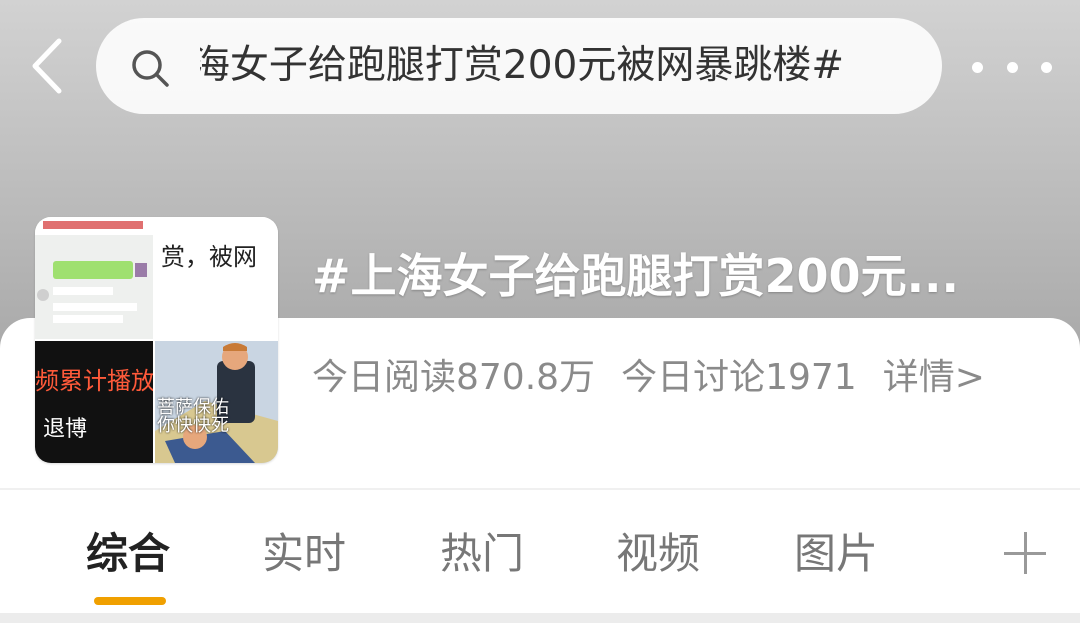 The height and width of the screenshot is (623, 1080). I want to click on reads-today: 今日阅读870.8万, so click(454, 377).